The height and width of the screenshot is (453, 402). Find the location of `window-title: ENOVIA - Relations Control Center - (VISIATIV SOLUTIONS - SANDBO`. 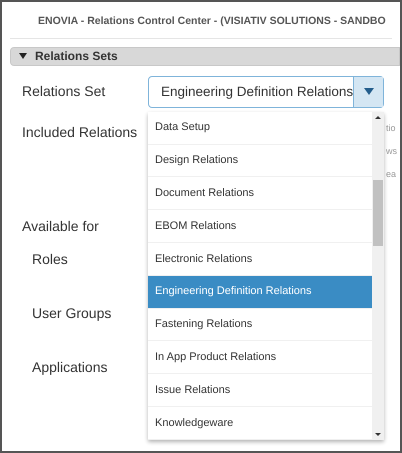

window-title: ENOVIA - Relations Control Center - (VISIATIV SOLUTIONS - SANDBO is located at coordinates (212, 21).